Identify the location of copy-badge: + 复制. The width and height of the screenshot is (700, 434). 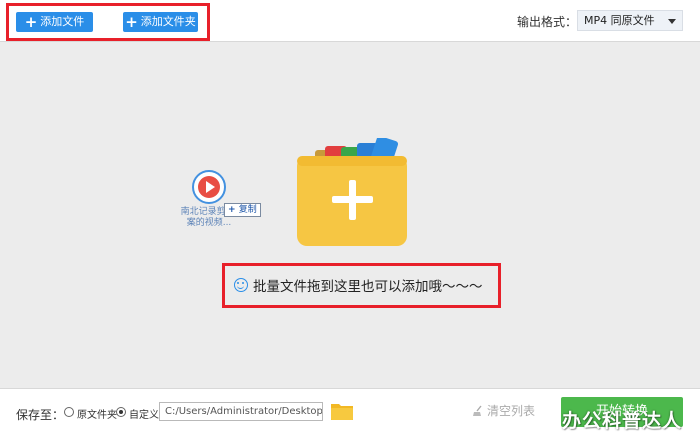
(242, 210).